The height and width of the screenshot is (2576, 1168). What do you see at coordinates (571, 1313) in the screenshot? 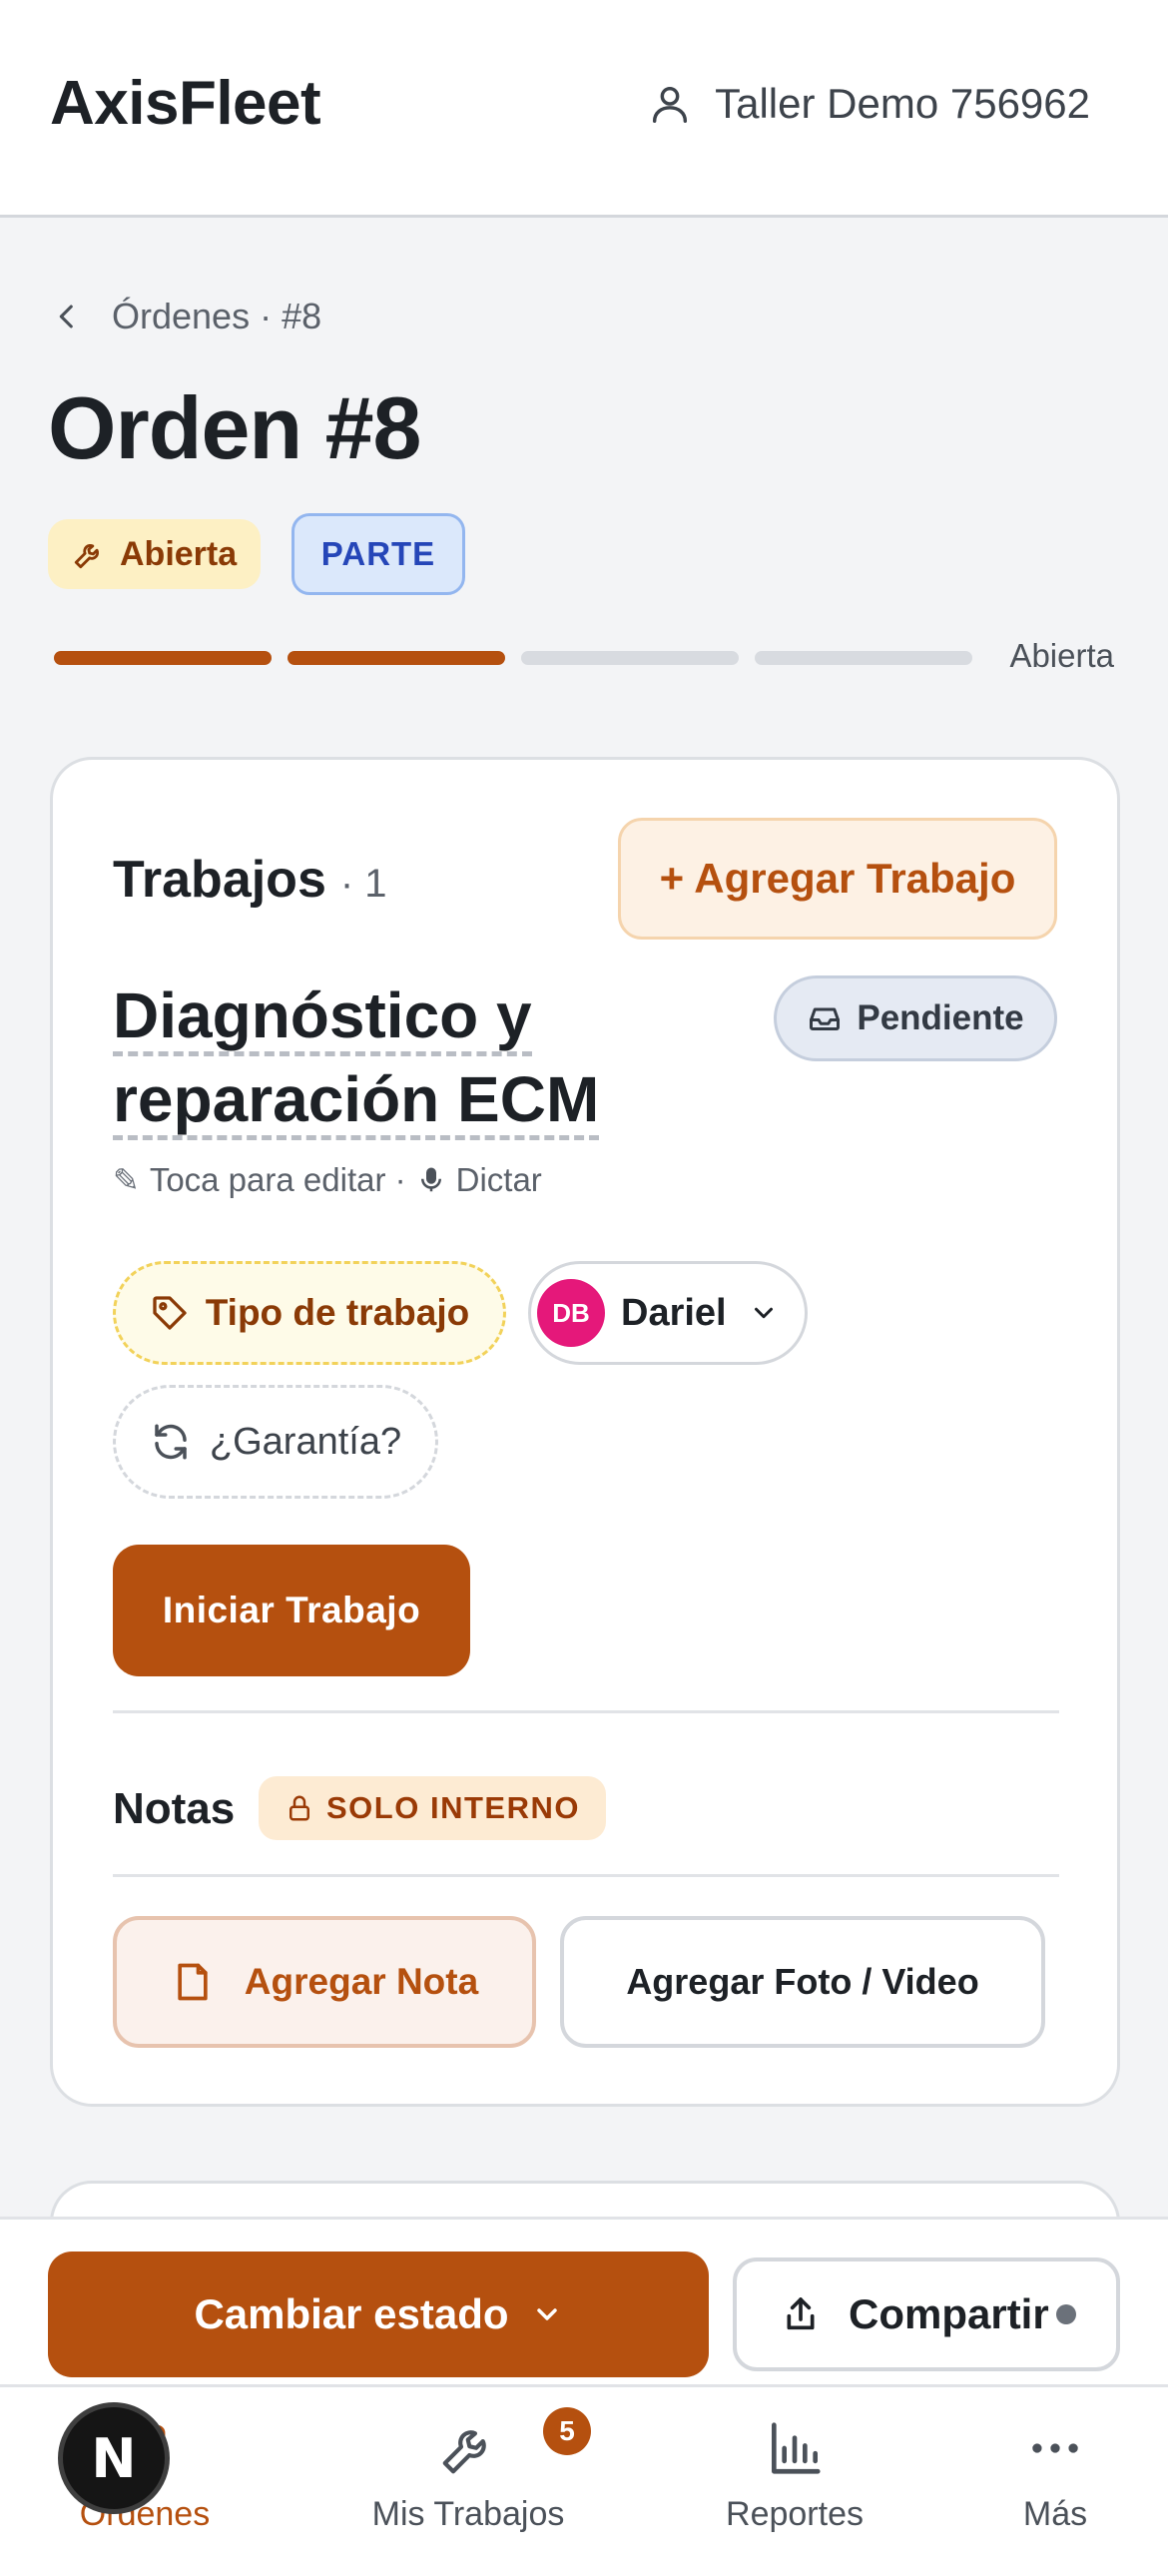
I see `avatar: DB` at bounding box center [571, 1313].